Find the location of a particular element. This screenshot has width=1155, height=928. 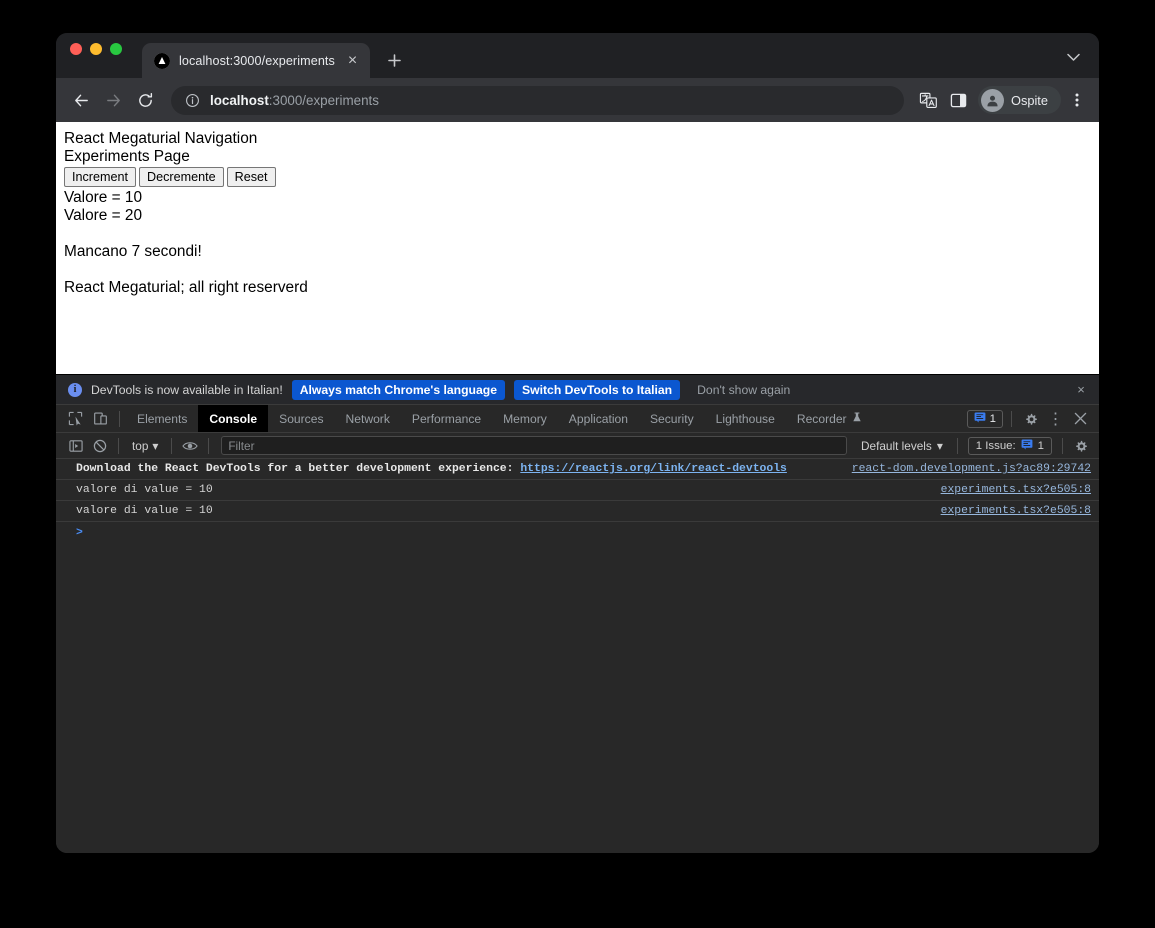

value-line-2: Valore = 20 is located at coordinates (103, 215).